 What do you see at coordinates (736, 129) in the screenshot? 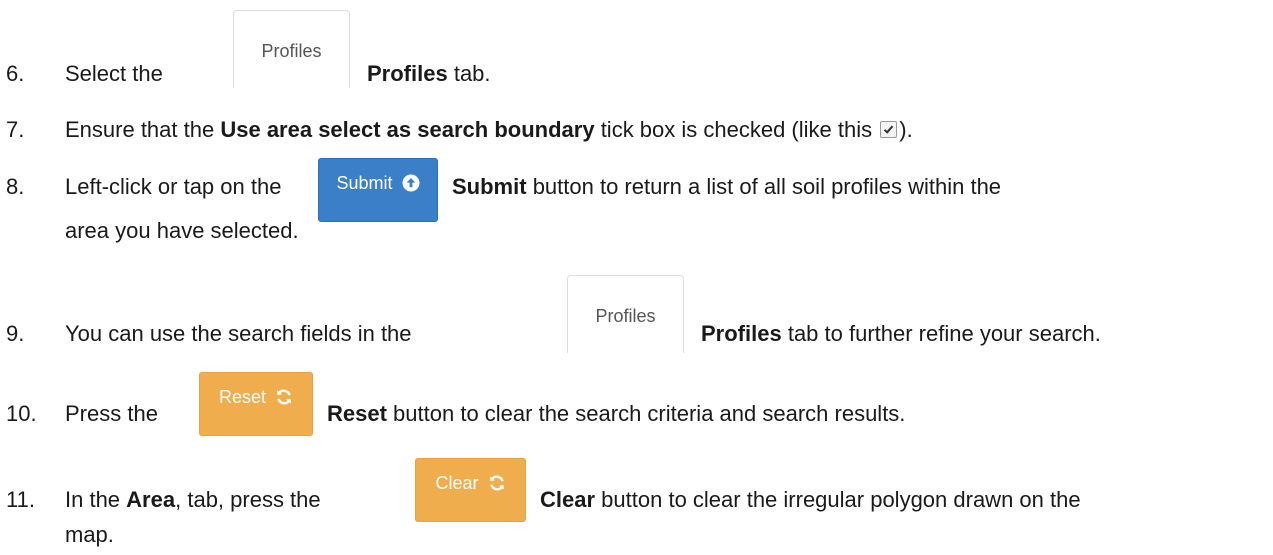
I see `step-text: tick box is checked (like this` at bounding box center [736, 129].